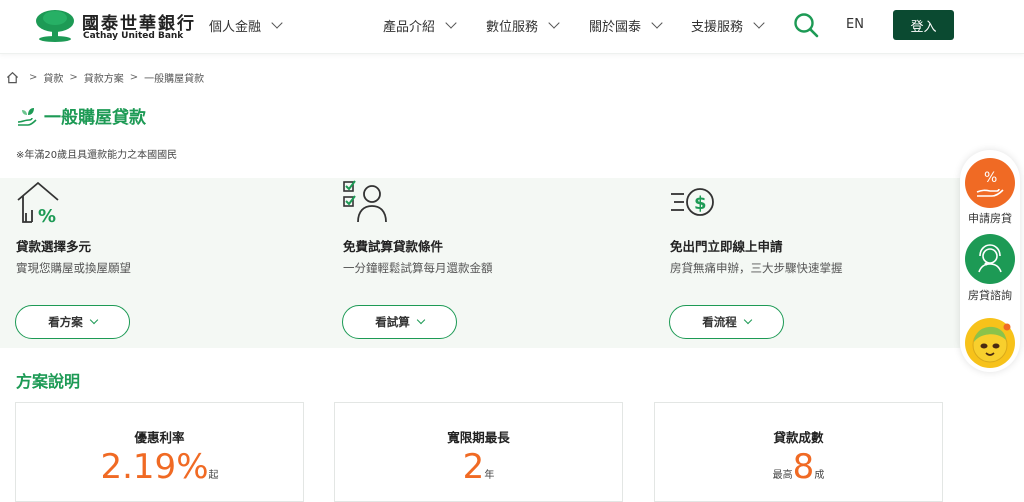 The height and width of the screenshot is (502, 1024). I want to click on chatbot-mascot-button, so click(990, 343).